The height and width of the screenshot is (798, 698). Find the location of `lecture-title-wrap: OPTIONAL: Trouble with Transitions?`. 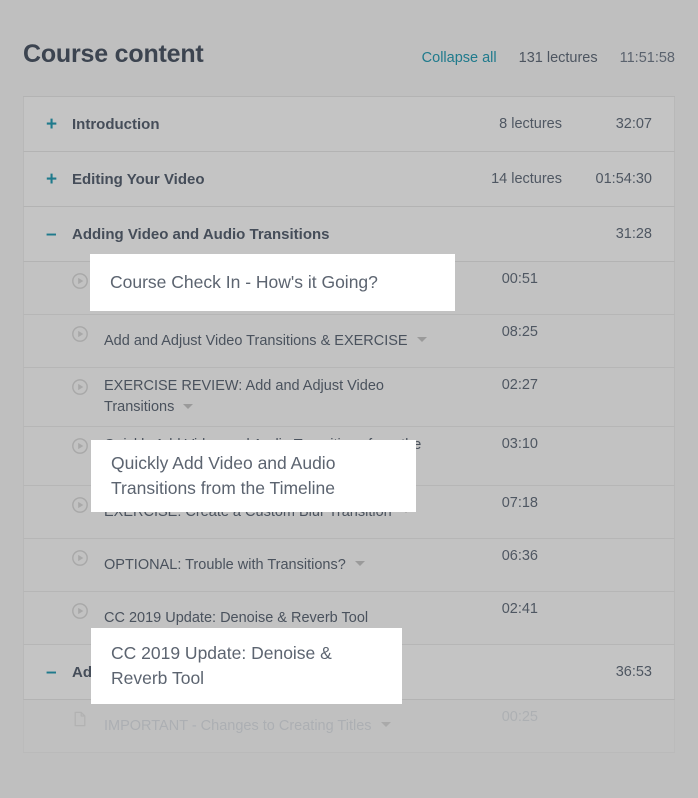

lecture-title-wrap: OPTIONAL: Trouble with Transitions? is located at coordinates (276, 565).